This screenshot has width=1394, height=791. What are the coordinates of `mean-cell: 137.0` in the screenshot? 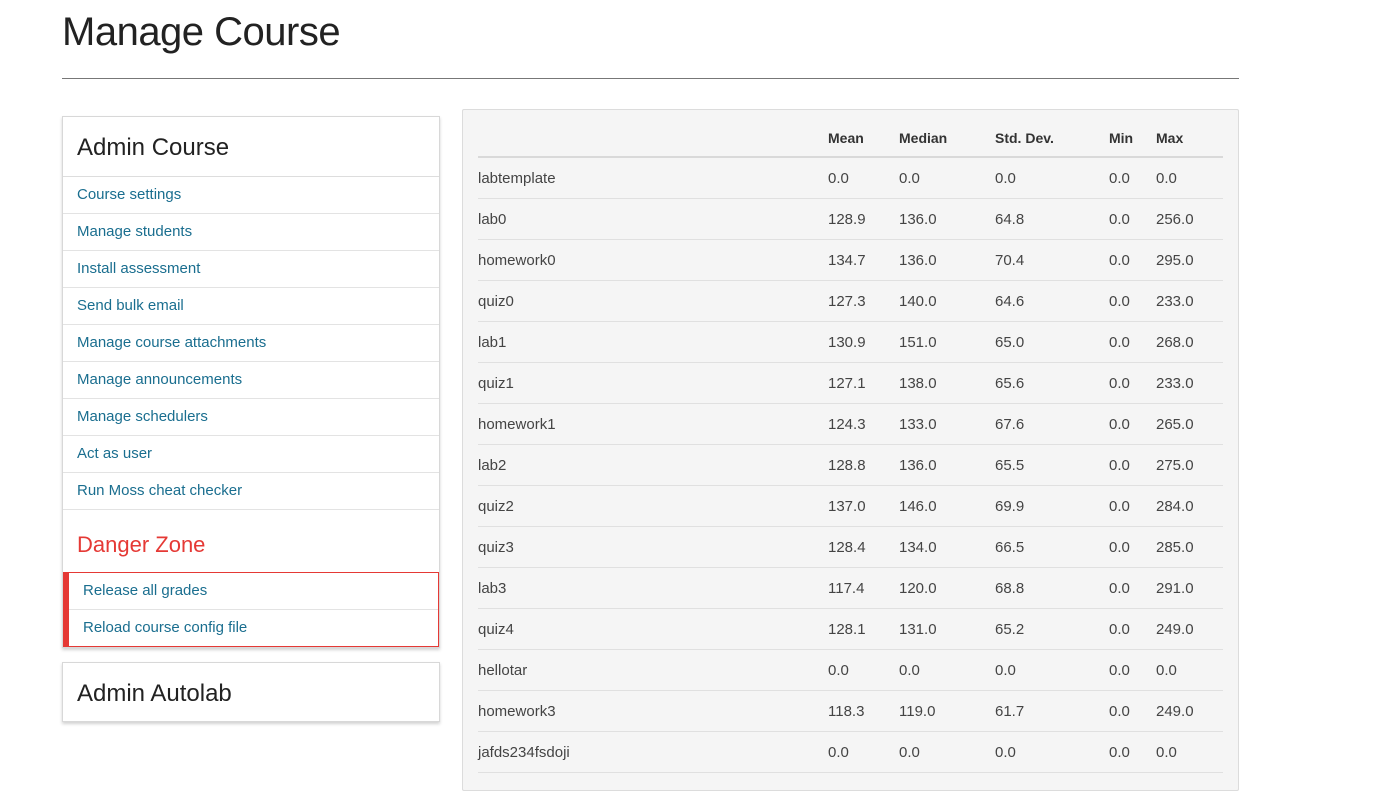 It's located at (863, 506).